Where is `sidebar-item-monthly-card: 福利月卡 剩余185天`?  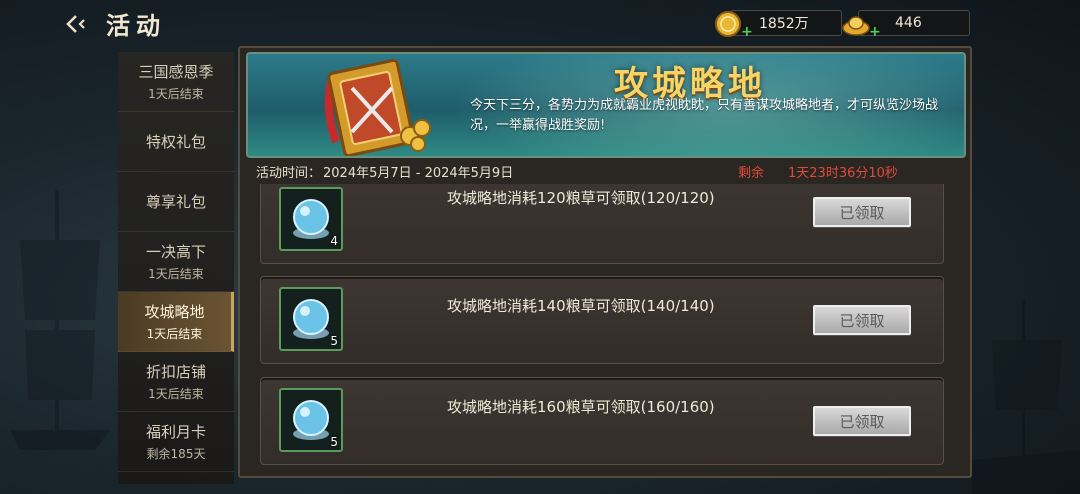
sidebar-item-monthly-card: 福利月卡 剩余185天 is located at coordinates (176, 442).